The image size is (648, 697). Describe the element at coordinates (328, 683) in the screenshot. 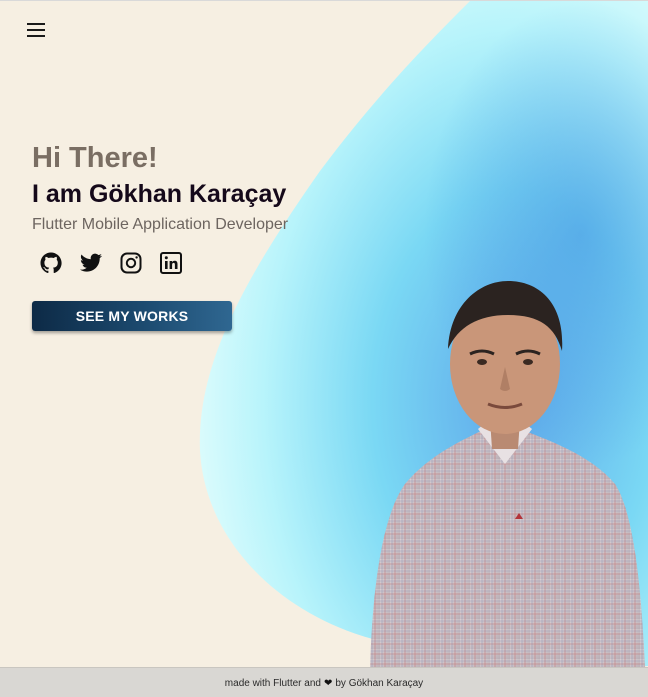

I see `heart-icon: ❤` at that location.